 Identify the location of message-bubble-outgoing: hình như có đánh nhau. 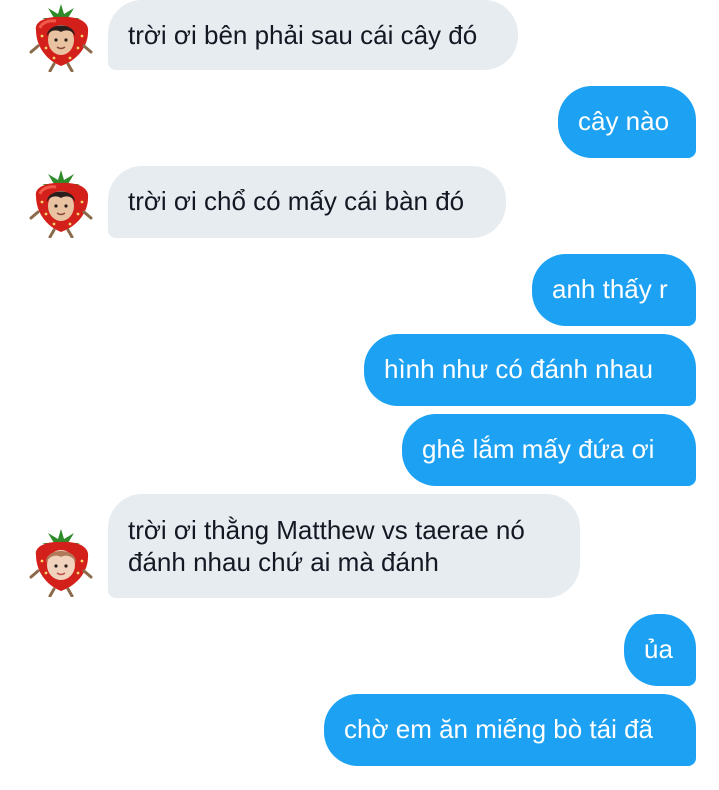
(530, 370).